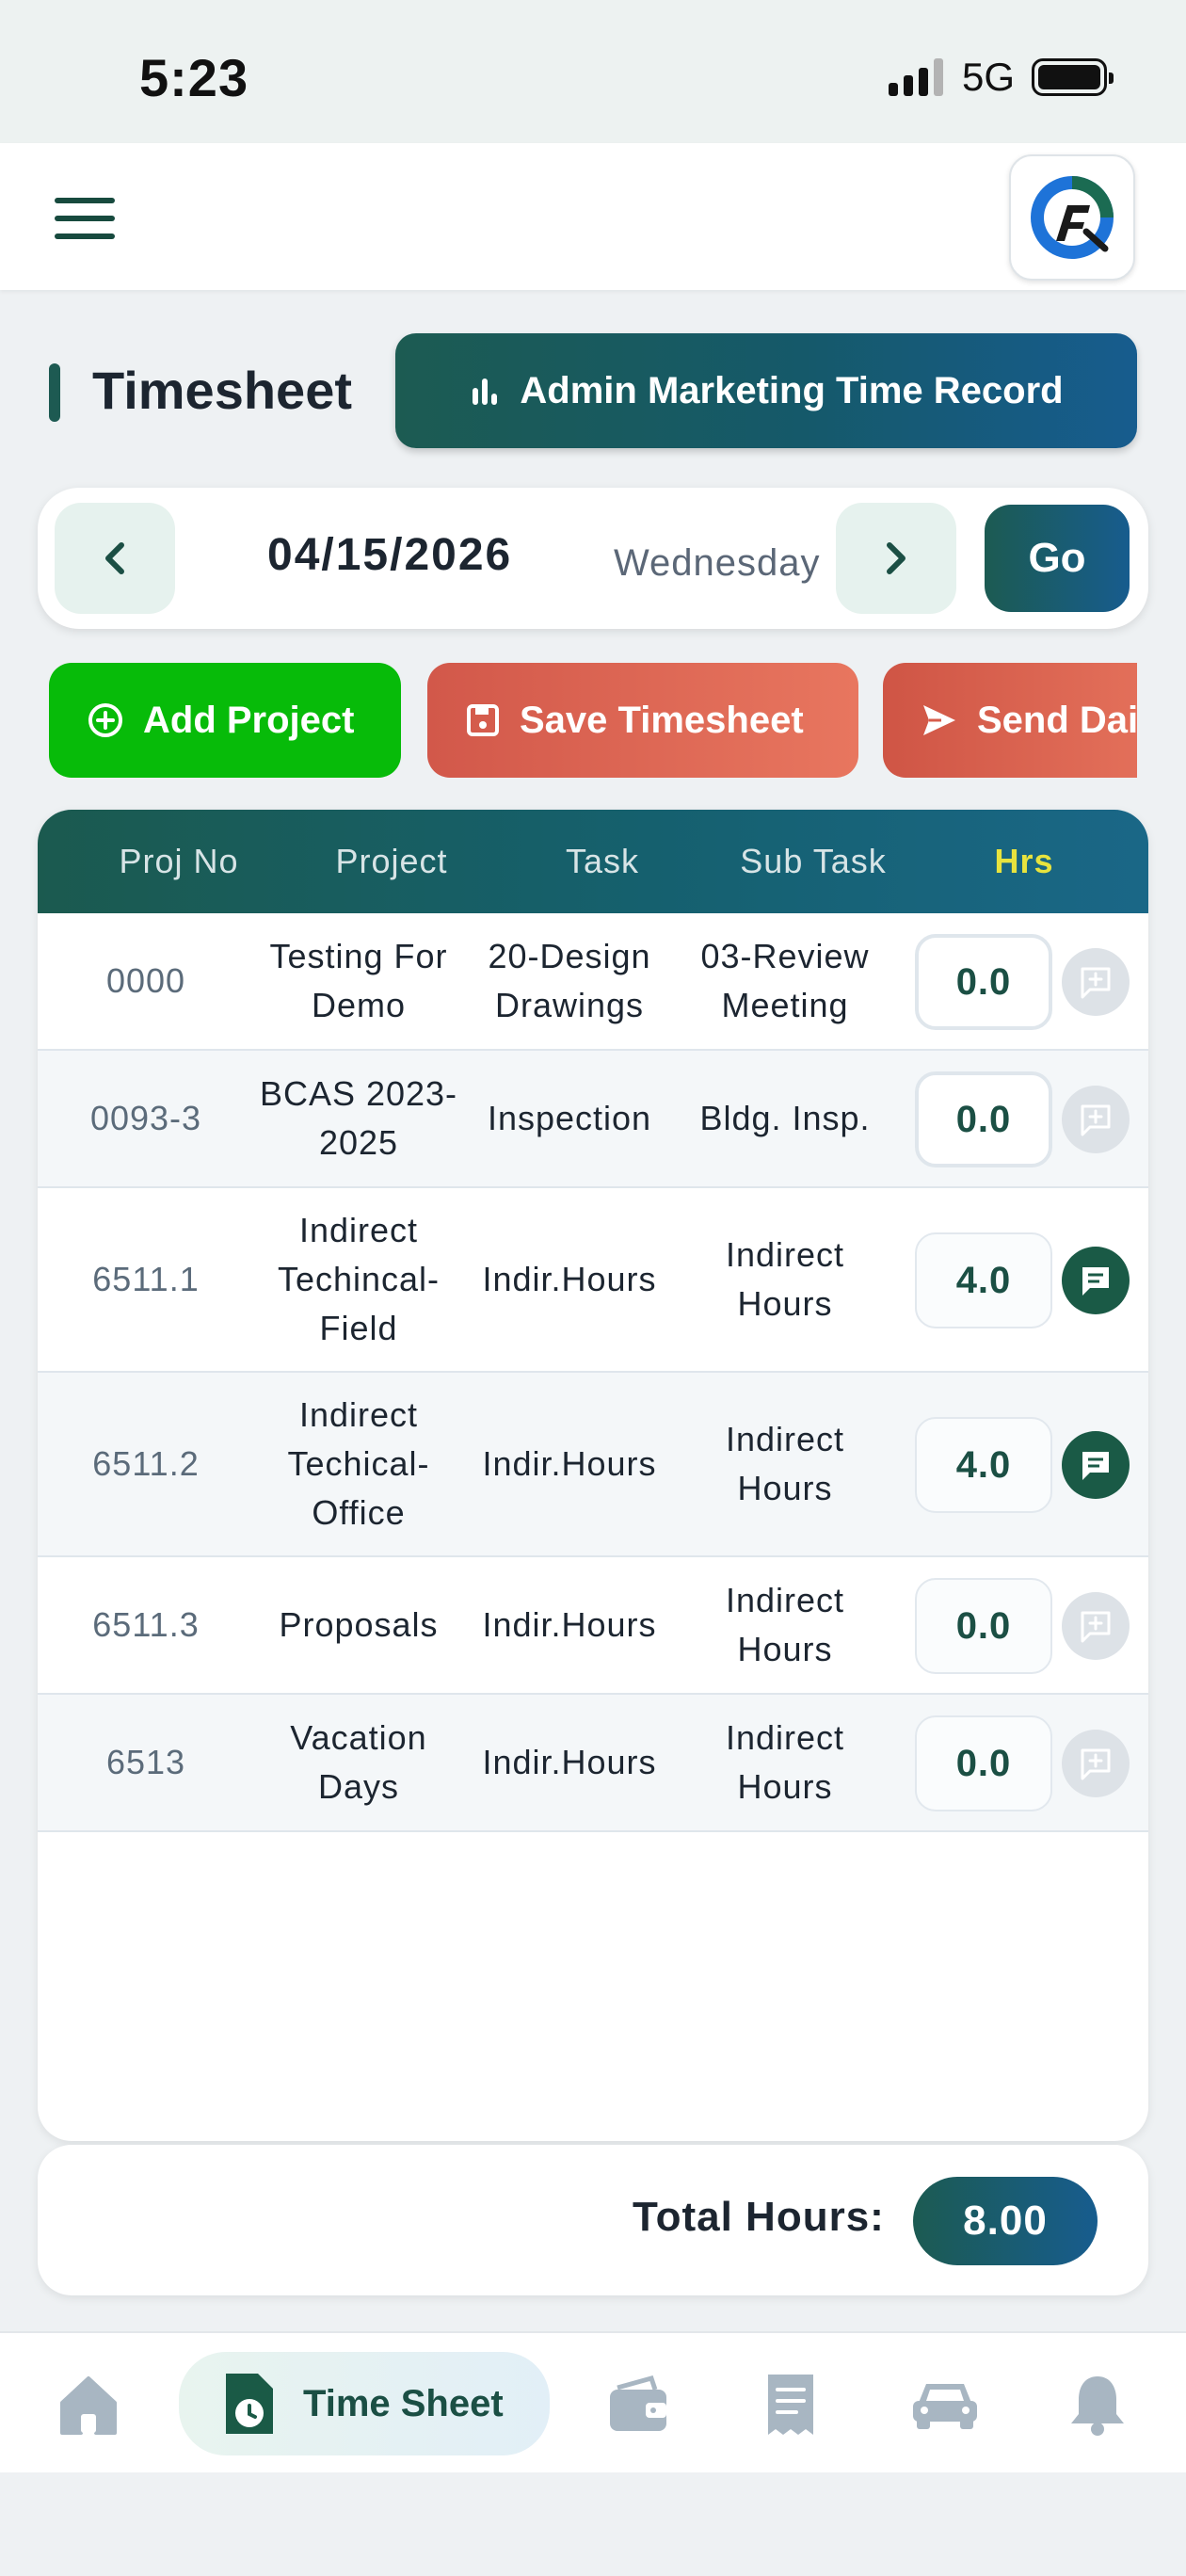  What do you see at coordinates (85, 218) in the screenshot?
I see `hamburger-menu-icon` at bounding box center [85, 218].